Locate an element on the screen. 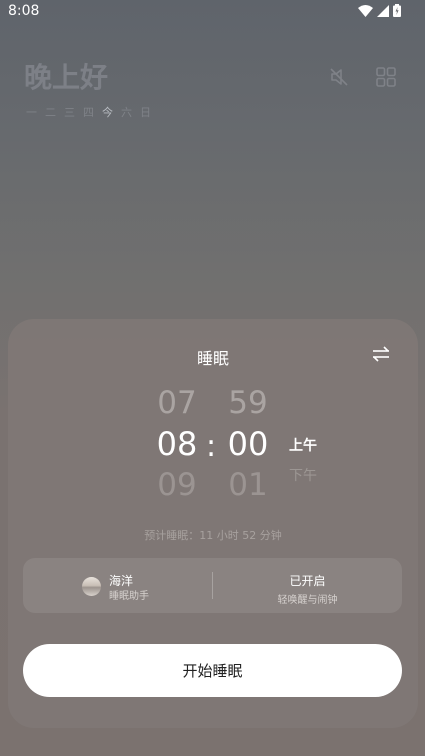 The height and width of the screenshot is (756, 425). weekday-item: 四 is located at coordinates (88, 112).